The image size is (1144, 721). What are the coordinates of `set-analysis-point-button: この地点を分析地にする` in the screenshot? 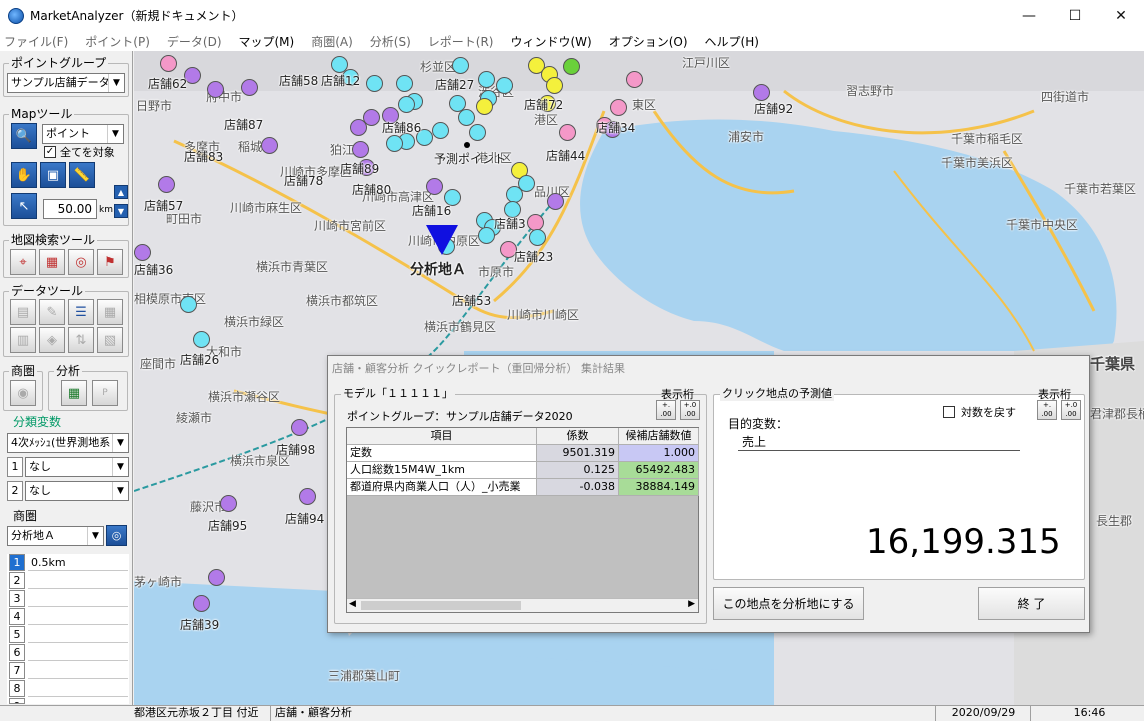 It's located at (788, 603).